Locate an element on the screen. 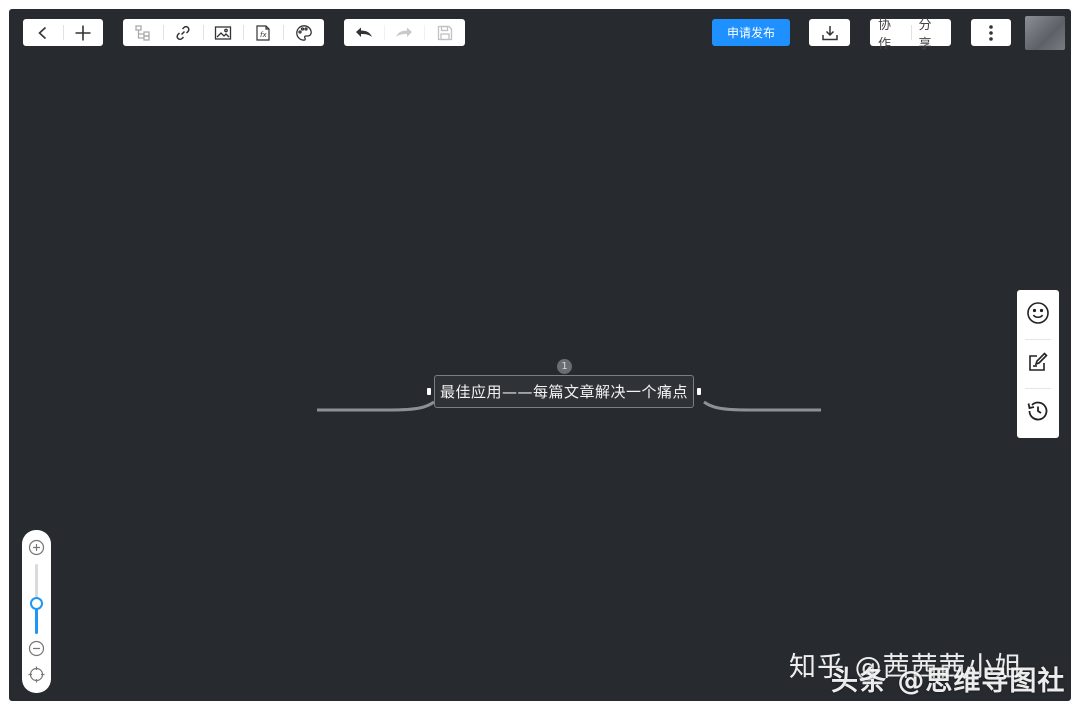 This screenshot has width=1080, height=710. download-button is located at coordinates (829, 32).